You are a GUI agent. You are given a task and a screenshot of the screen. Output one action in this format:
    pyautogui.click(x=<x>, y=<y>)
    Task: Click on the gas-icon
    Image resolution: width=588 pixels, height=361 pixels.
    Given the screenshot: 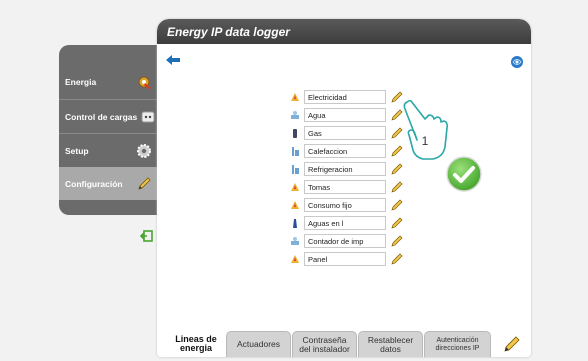 What is the action you would take?
    pyautogui.click(x=295, y=133)
    